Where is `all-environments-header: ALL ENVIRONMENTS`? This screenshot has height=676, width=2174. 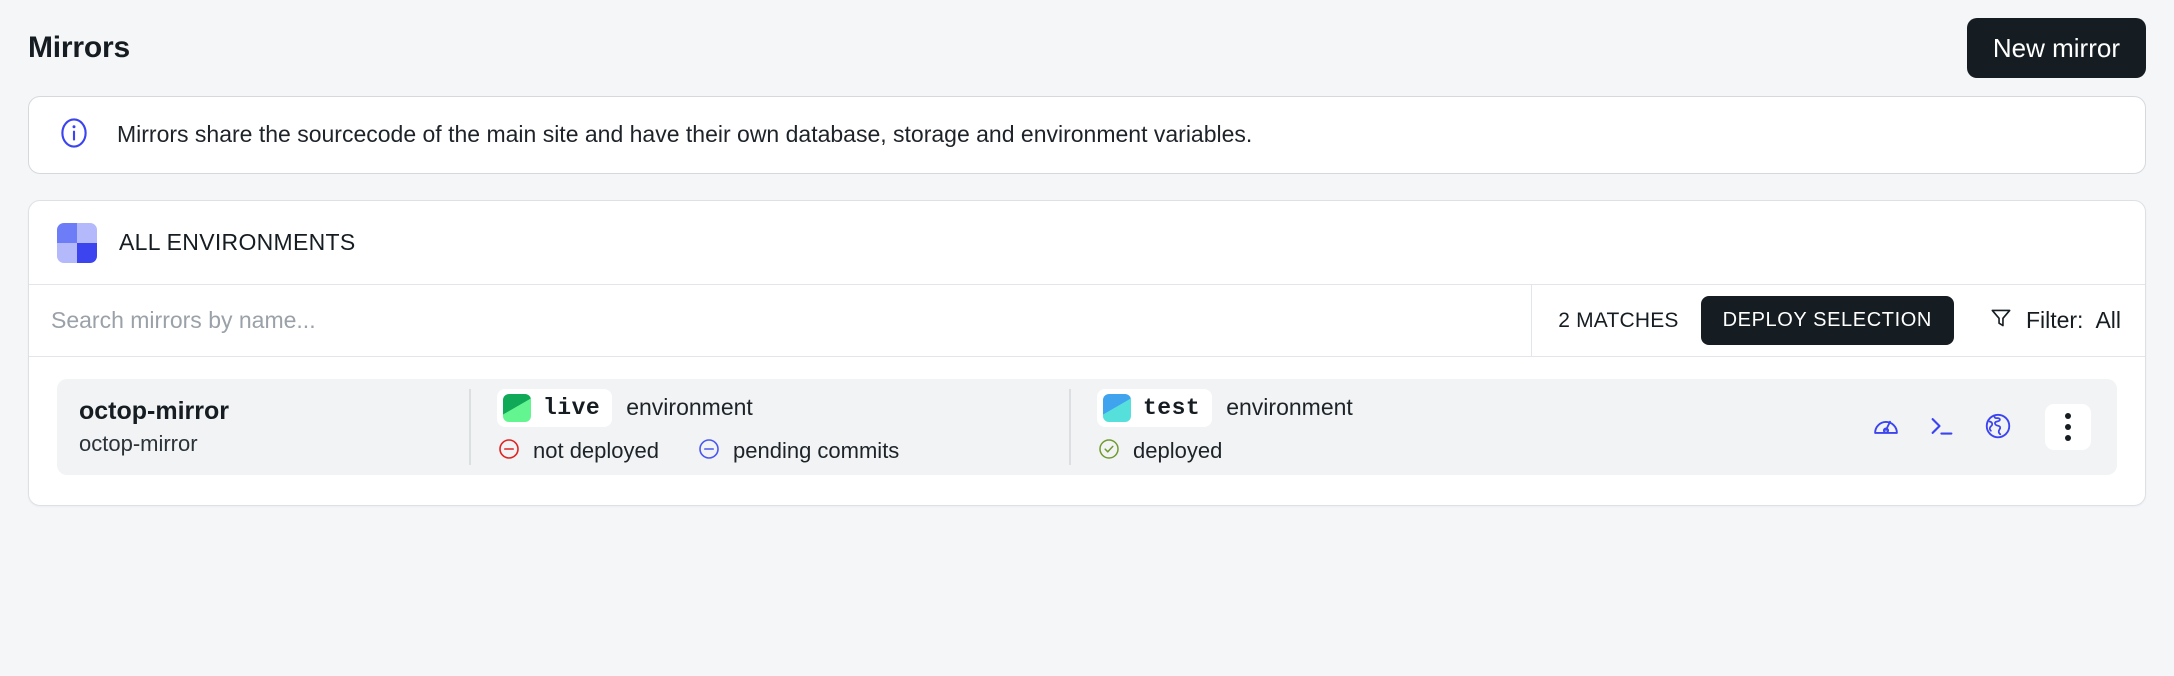
all-environments-header: ALL ENVIRONMENTS is located at coordinates (1087, 243).